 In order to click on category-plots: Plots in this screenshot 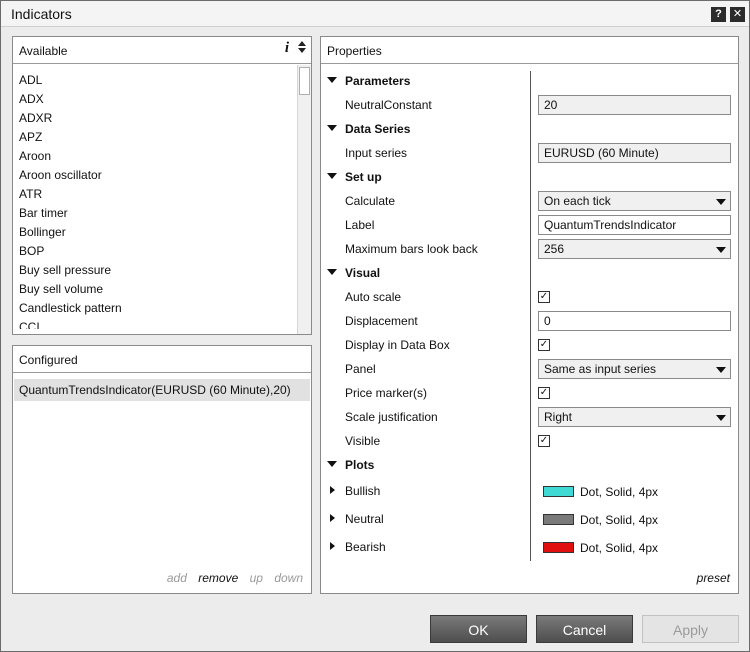, I will do `click(529, 465)`.